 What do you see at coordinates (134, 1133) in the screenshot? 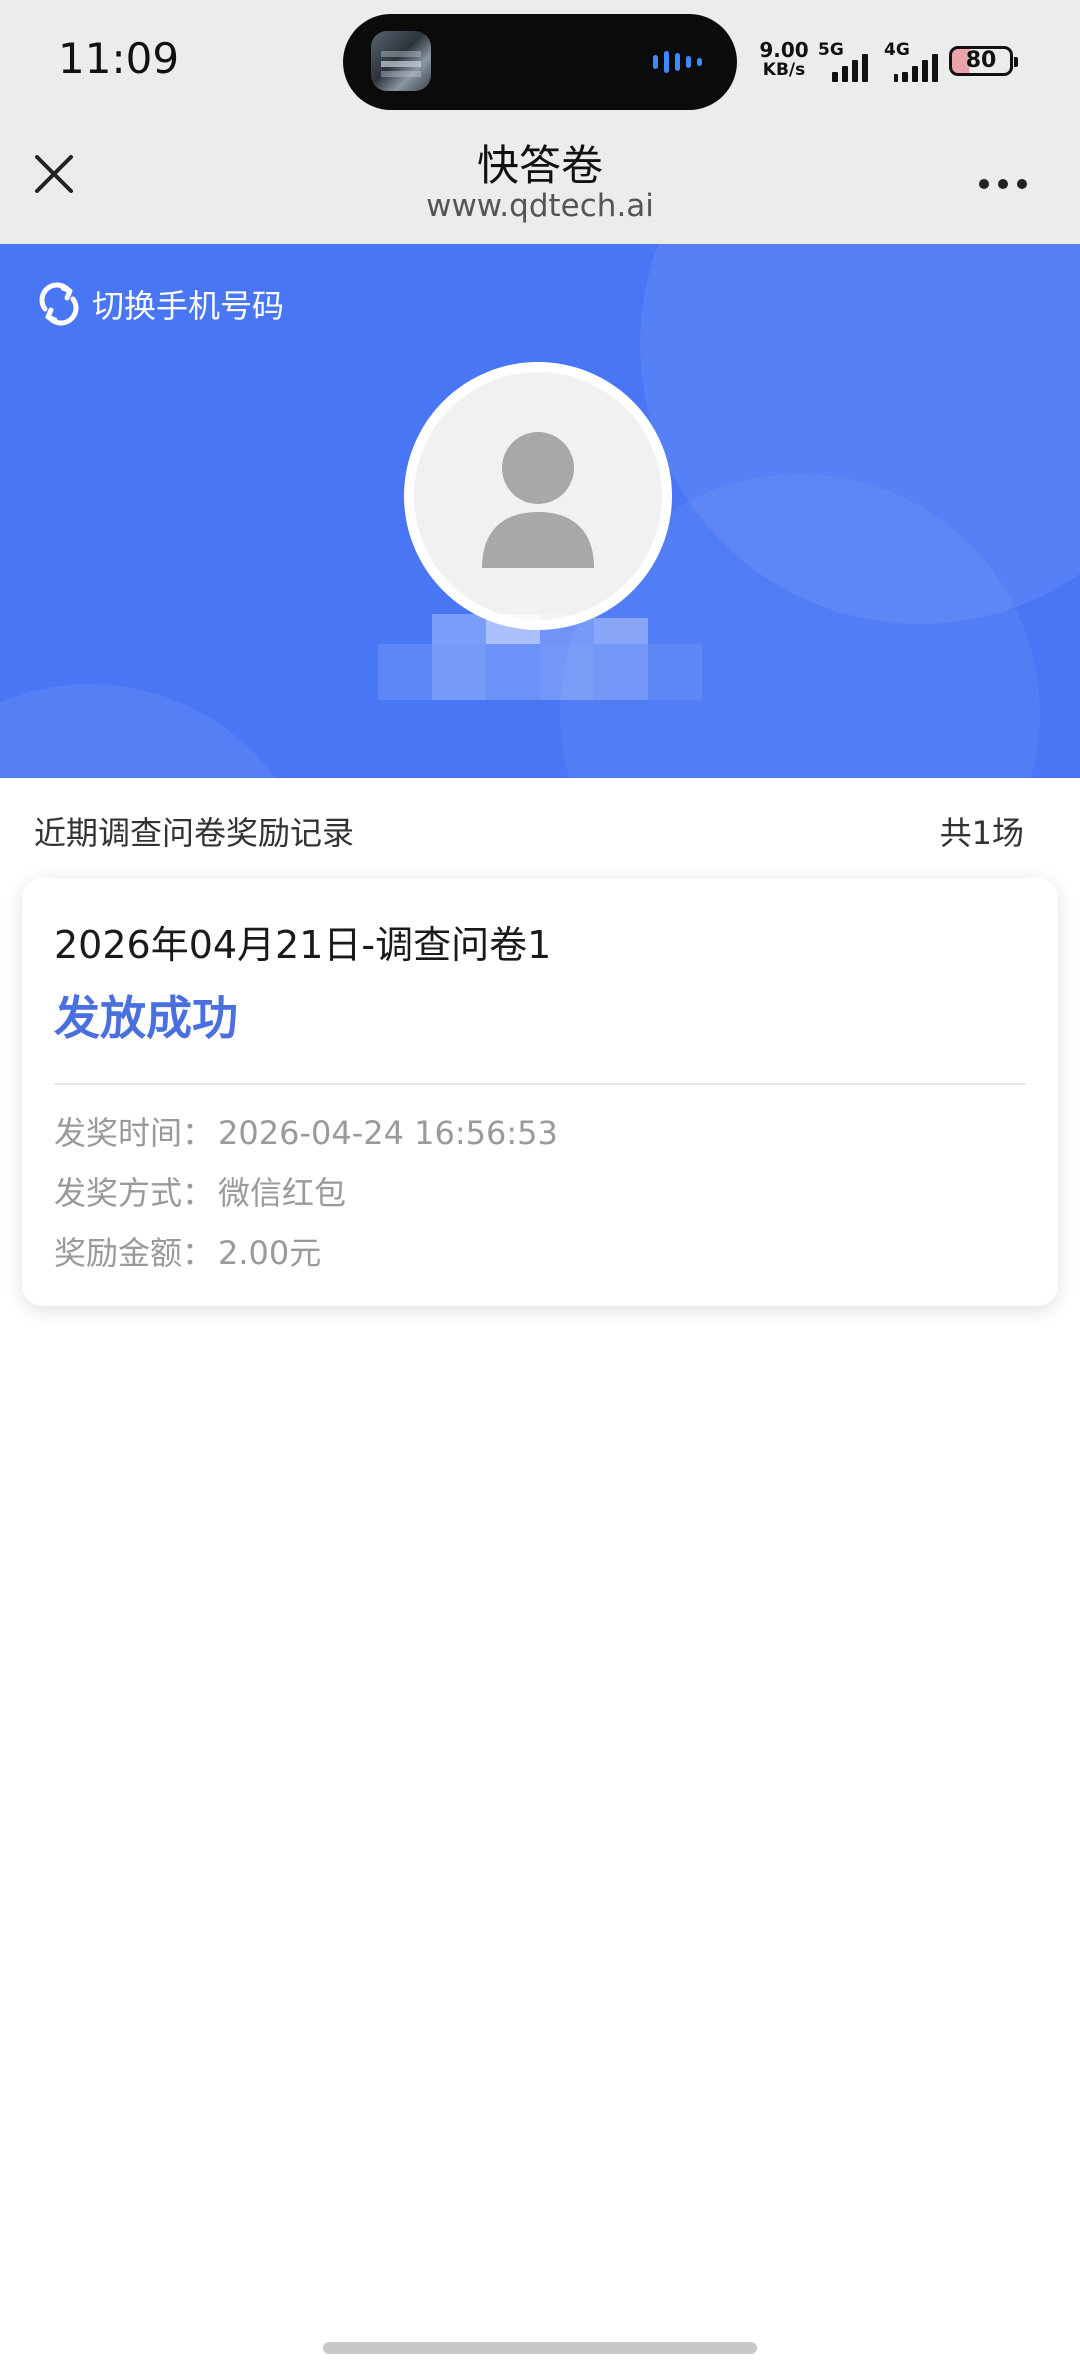
I see `detail-label: 发奖时间：` at bounding box center [134, 1133].